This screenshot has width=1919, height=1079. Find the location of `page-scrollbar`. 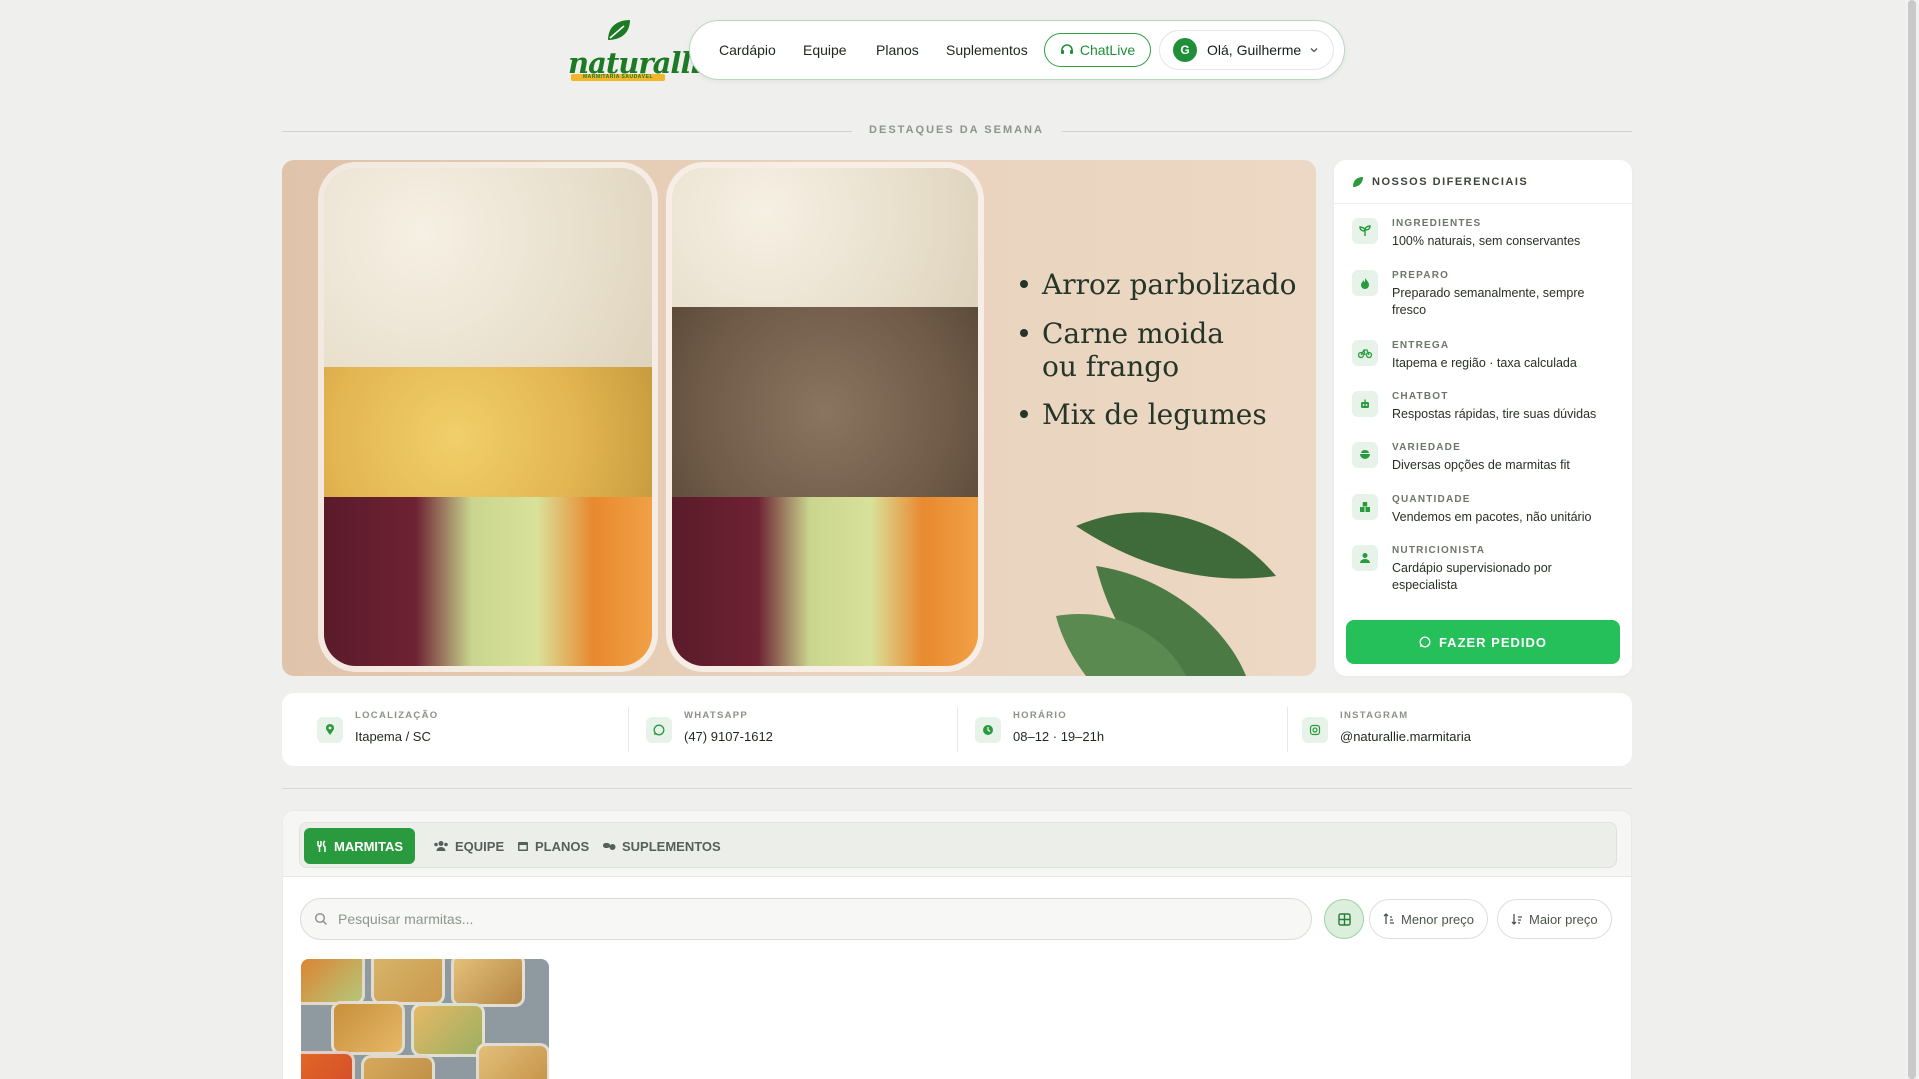

page-scrollbar is located at coordinates (1912, 539).